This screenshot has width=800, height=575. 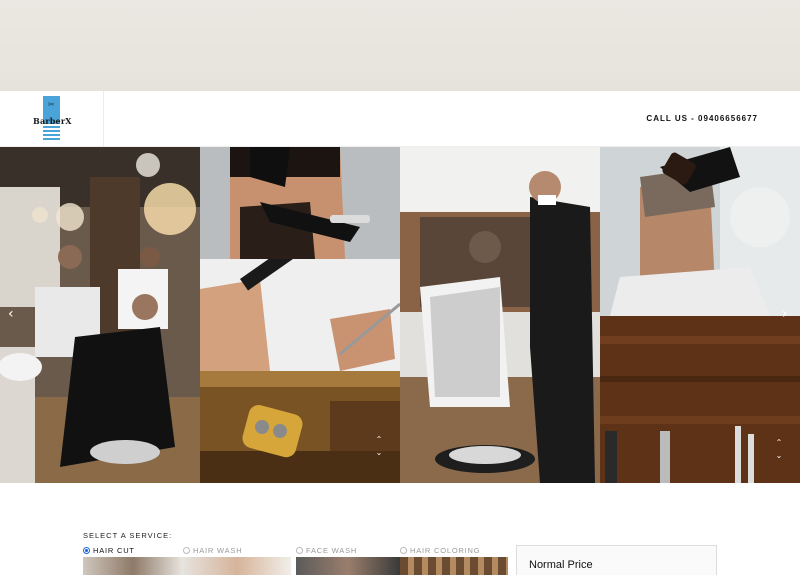 What do you see at coordinates (445, 550) in the screenshot?
I see `service-option-label: HAIR COLORING` at bounding box center [445, 550].